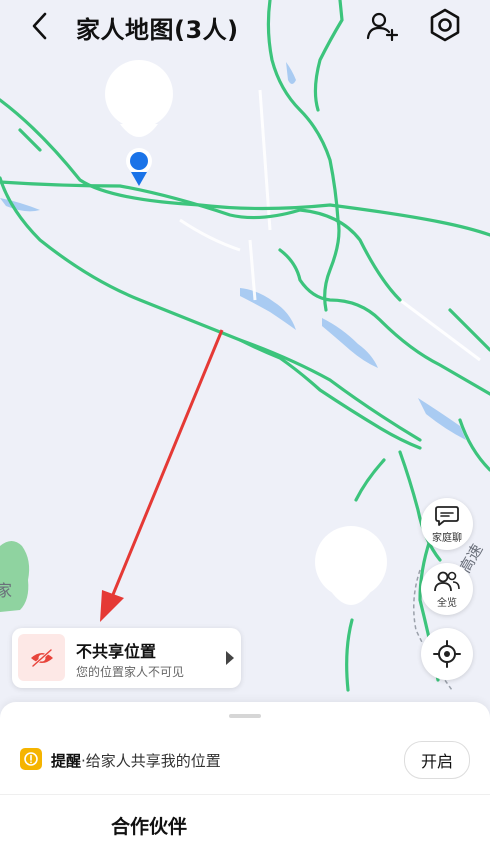  What do you see at coordinates (245, 794) in the screenshot?
I see `divider` at bounding box center [245, 794].